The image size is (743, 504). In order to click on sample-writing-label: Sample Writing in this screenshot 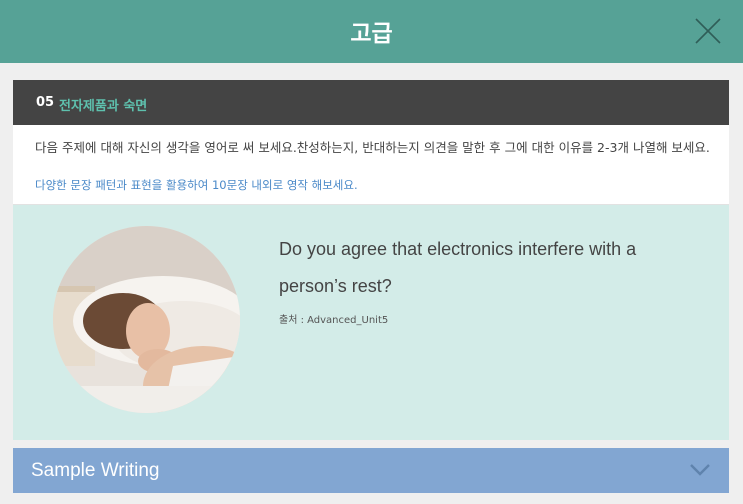, I will do `click(95, 470)`.